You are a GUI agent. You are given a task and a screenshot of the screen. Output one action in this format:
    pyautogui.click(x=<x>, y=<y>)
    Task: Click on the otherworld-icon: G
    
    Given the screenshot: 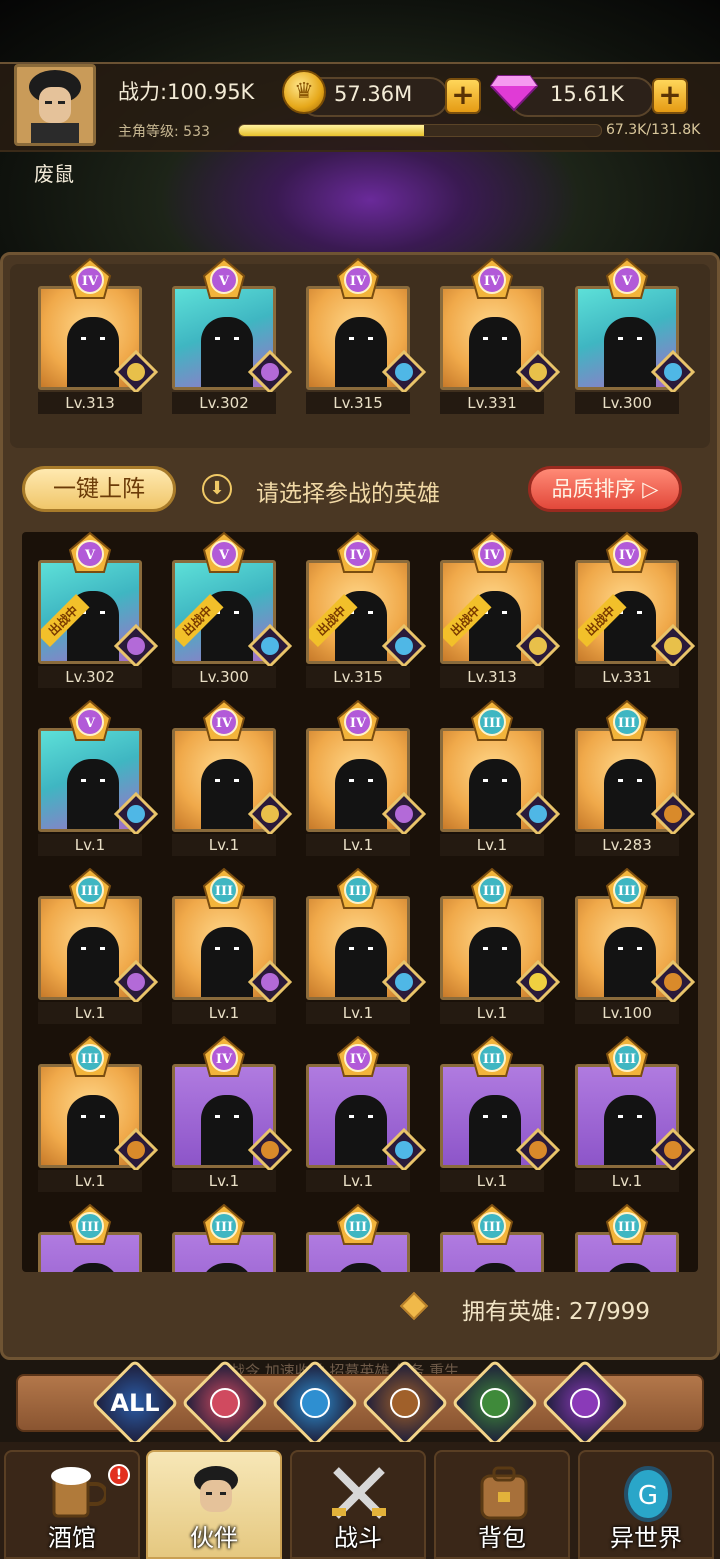 What is the action you would take?
    pyautogui.click(x=648, y=1494)
    